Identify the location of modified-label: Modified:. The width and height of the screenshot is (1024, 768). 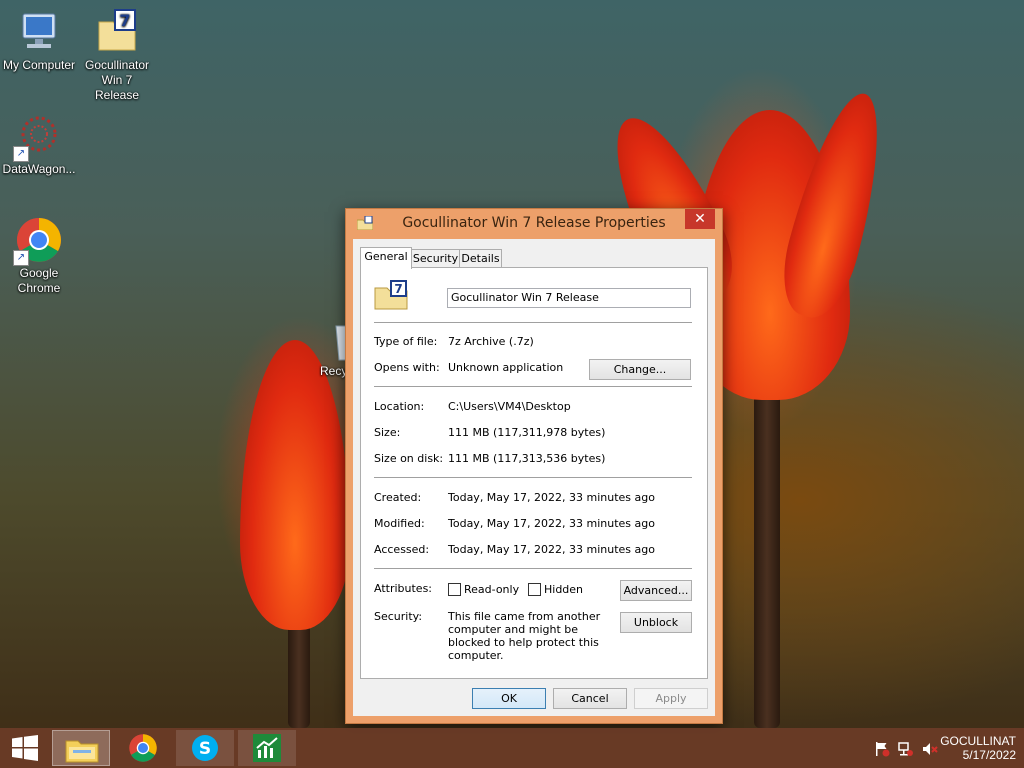
(399, 523).